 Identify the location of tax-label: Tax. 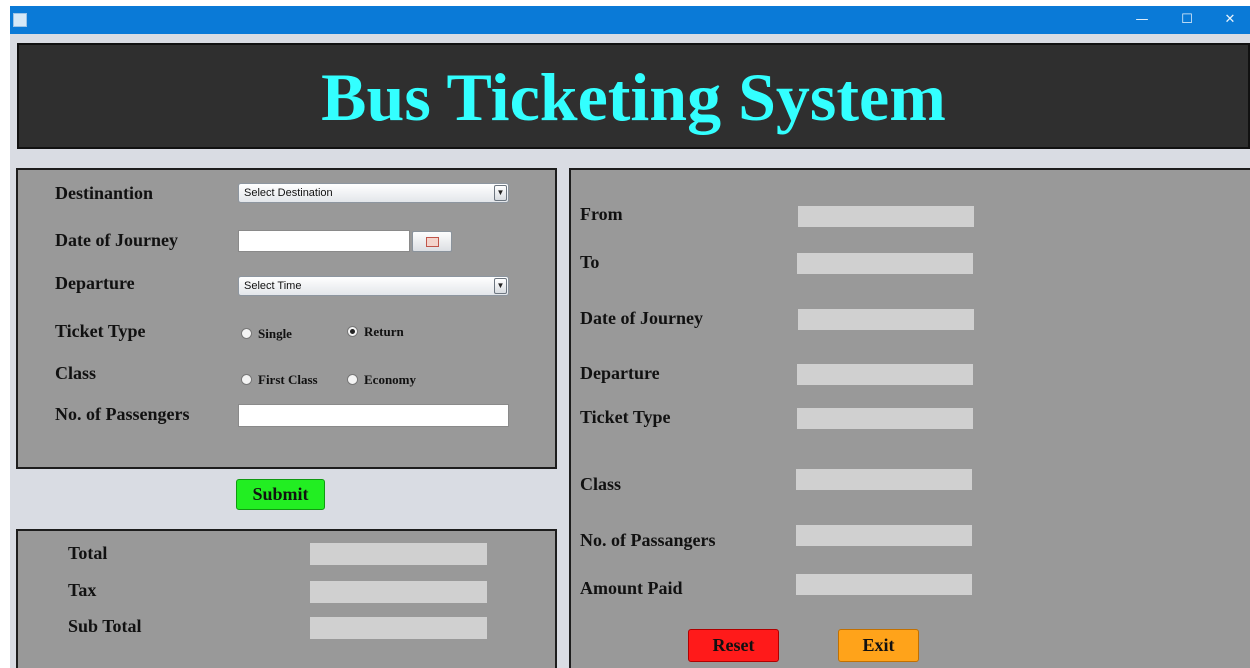
(82, 590).